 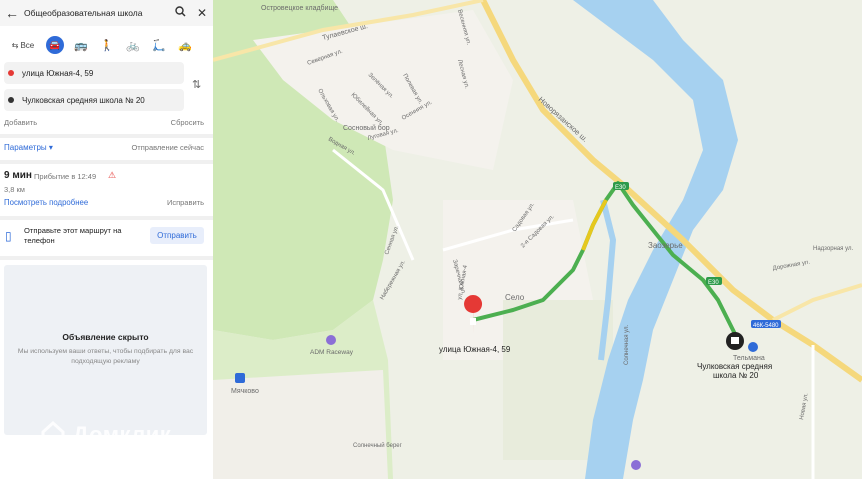 I want to click on details-link: Посмотреть подробнее, so click(x=46, y=202).